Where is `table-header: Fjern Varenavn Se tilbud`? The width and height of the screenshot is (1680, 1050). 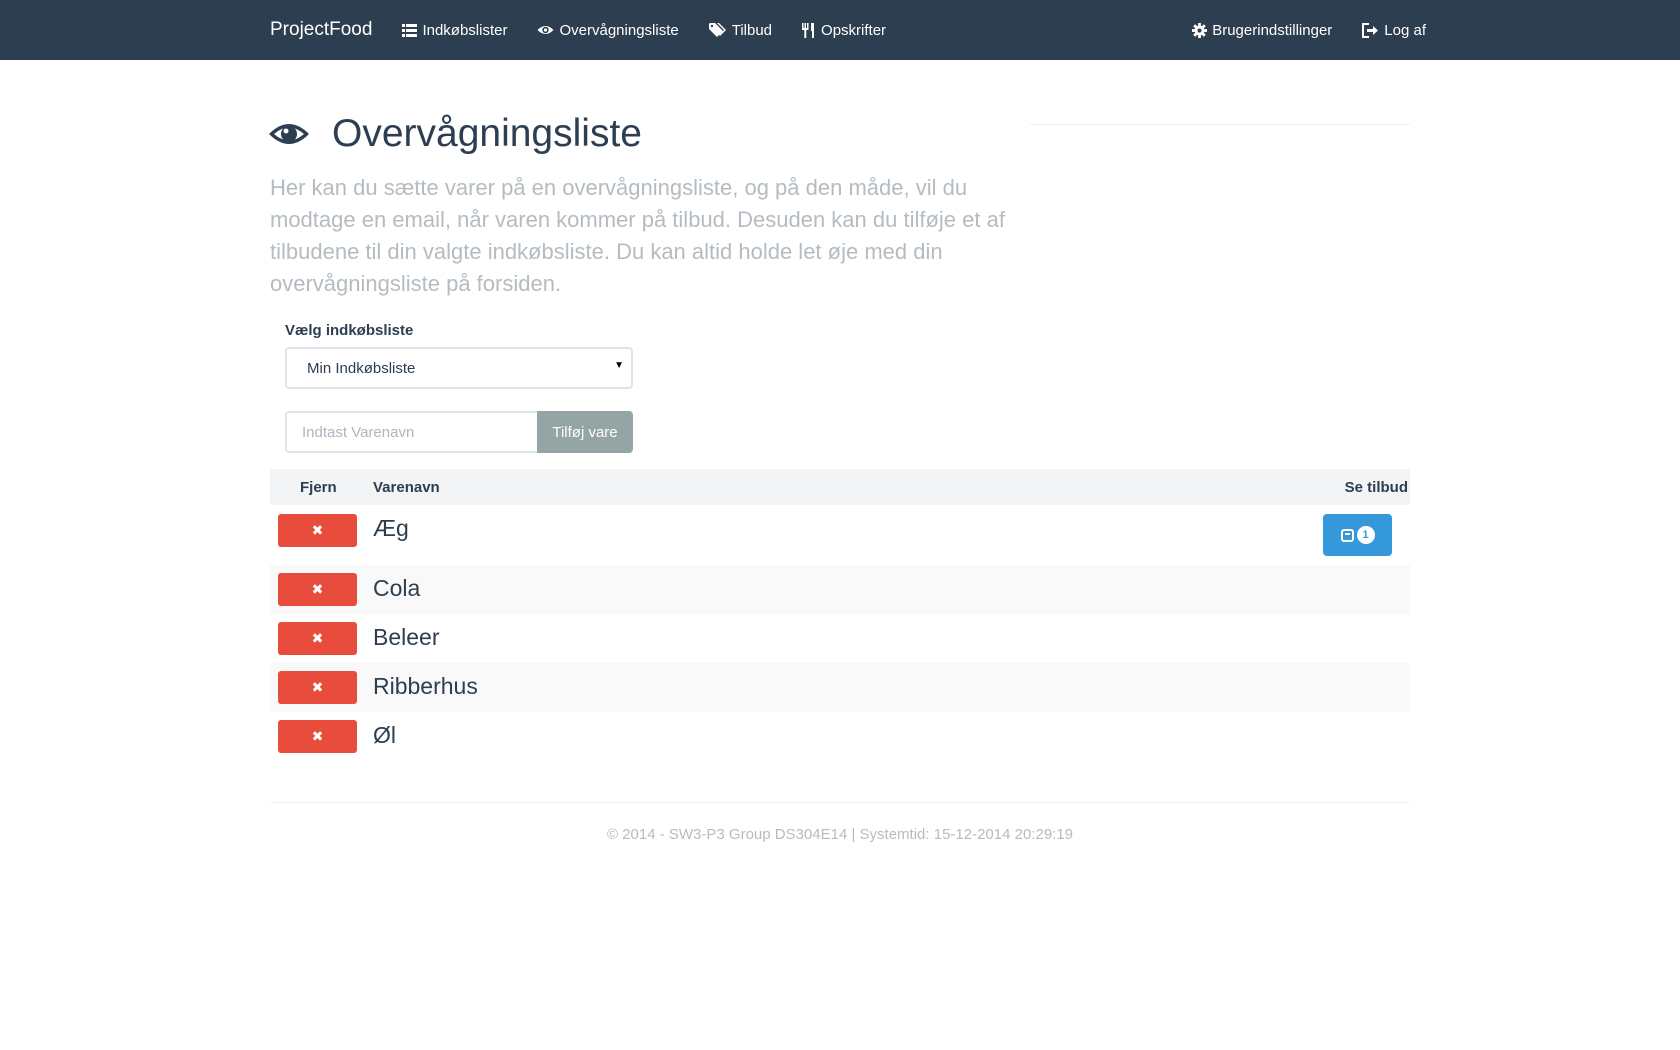
table-header: Fjern Varenavn Se tilbud is located at coordinates (840, 487).